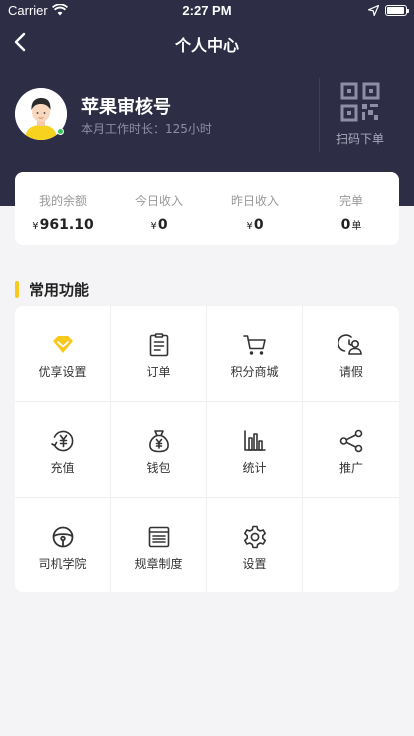  What do you see at coordinates (397, 10) in the screenshot?
I see `battery-icon` at bounding box center [397, 10].